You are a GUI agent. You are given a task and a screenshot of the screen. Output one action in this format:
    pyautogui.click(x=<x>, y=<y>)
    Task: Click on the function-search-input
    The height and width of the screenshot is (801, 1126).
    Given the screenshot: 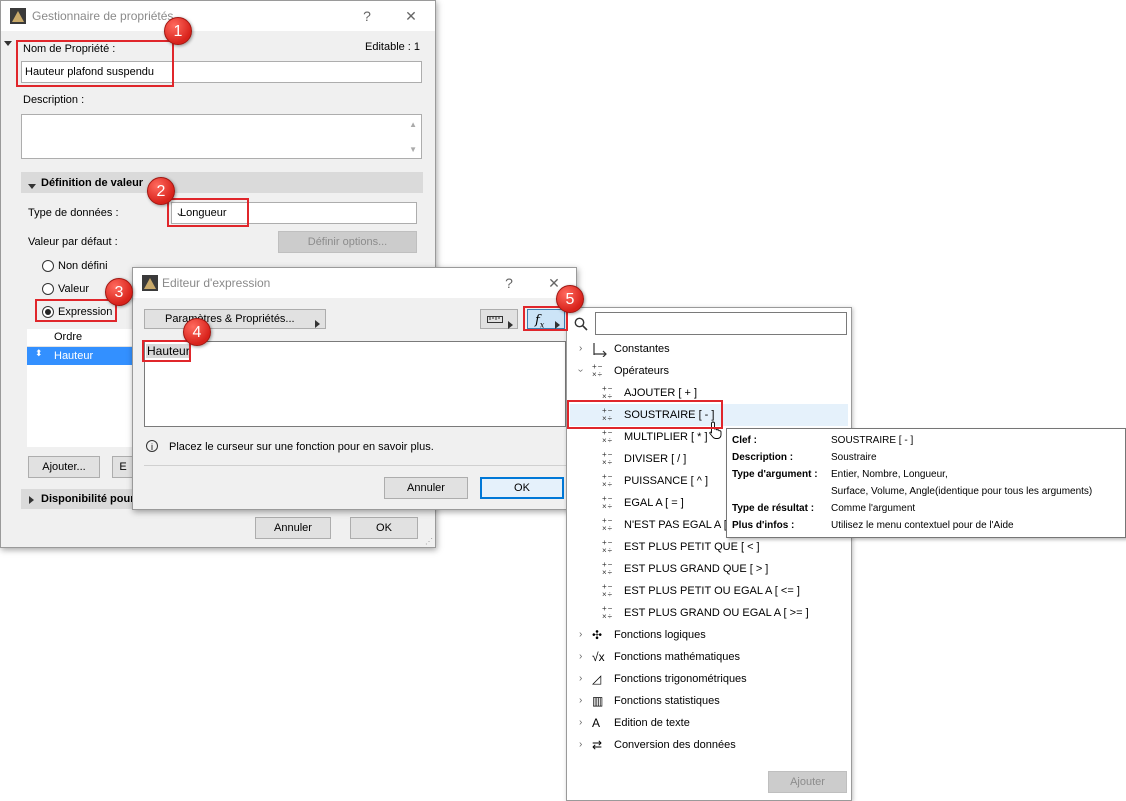 What is the action you would take?
    pyautogui.click(x=721, y=323)
    